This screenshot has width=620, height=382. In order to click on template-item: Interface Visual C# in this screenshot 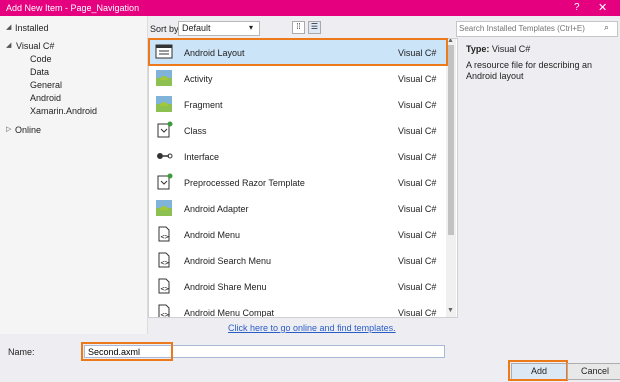, I will do `click(298, 156)`.